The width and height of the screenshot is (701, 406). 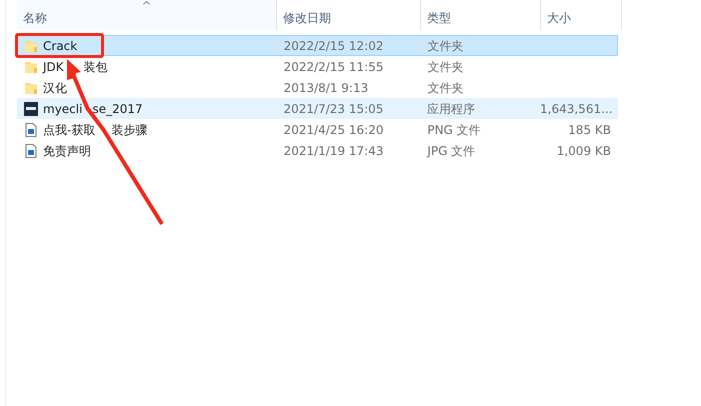 What do you see at coordinates (55, 88) in the screenshot?
I see `file-name: 汉化` at bounding box center [55, 88].